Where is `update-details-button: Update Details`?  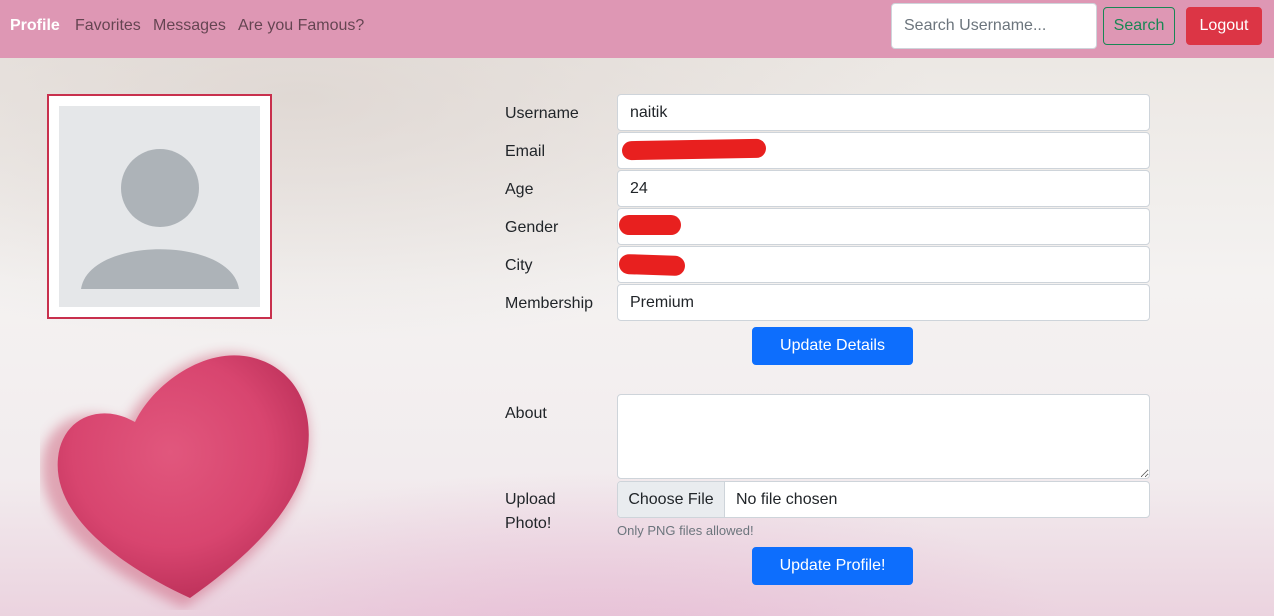
update-details-button: Update Details is located at coordinates (832, 346).